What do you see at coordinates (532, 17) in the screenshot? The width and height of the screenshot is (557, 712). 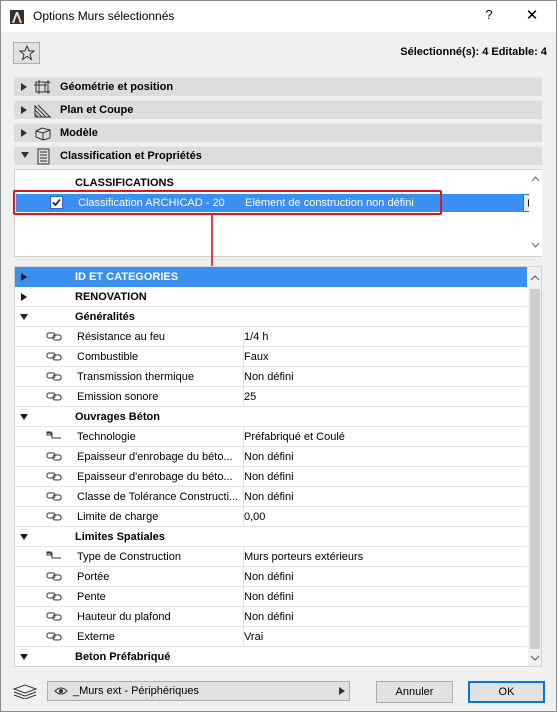 I see `close-button: ✕` at bounding box center [532, 17].